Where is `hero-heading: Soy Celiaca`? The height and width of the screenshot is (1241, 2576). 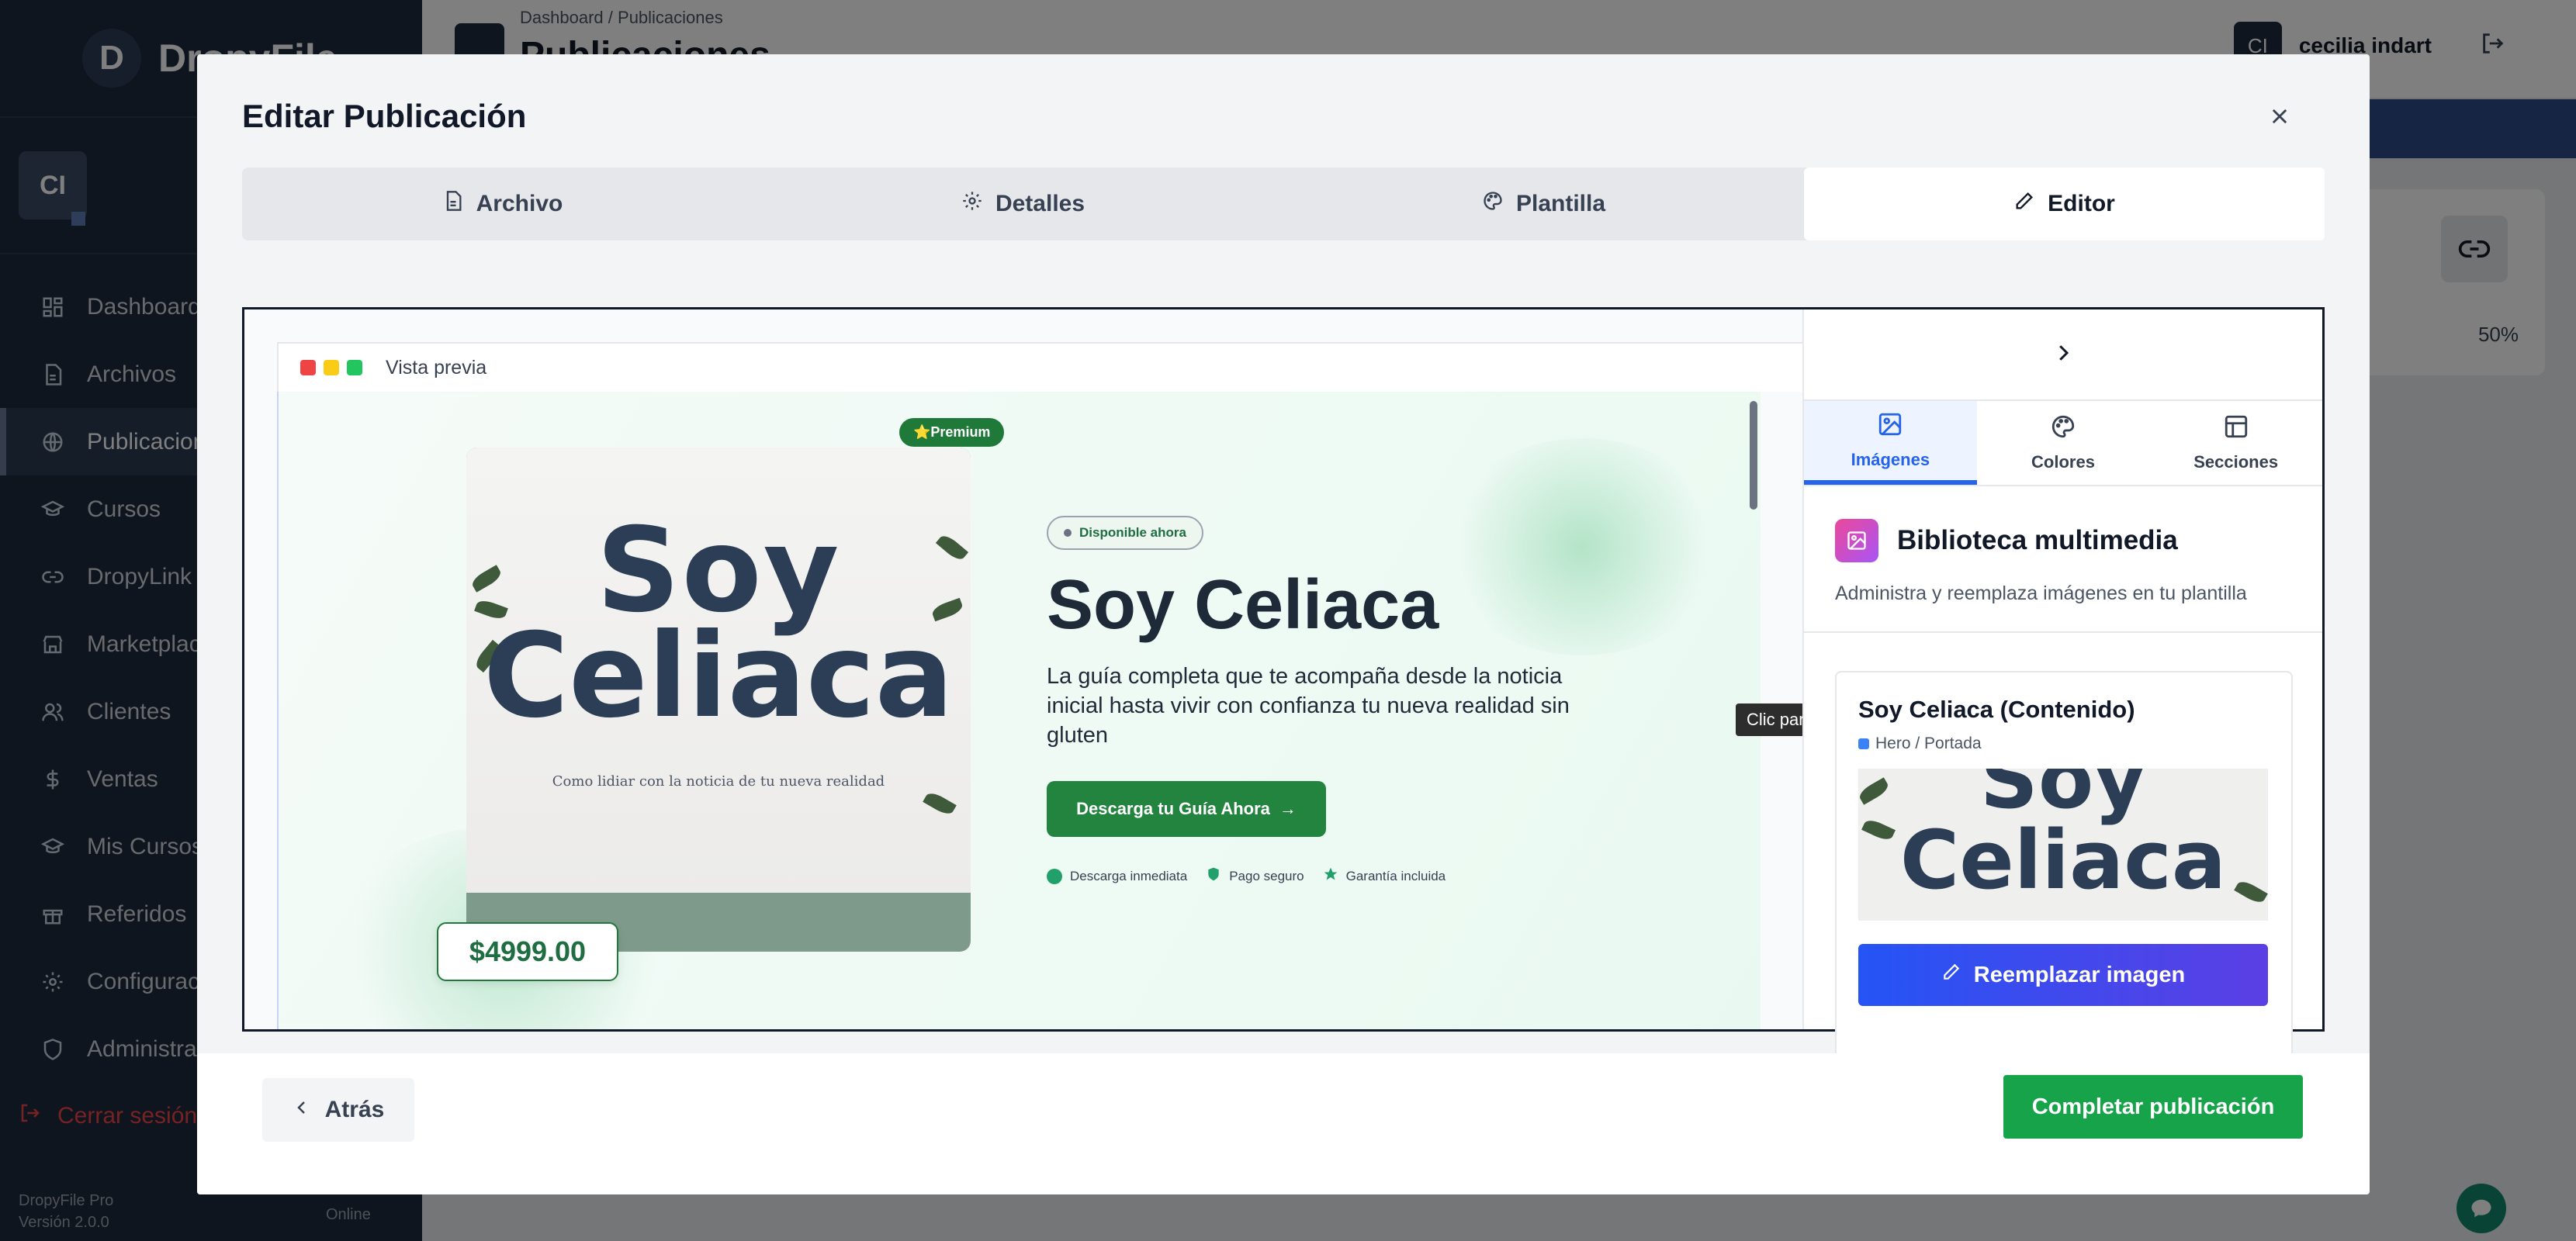 hero-heading: Soy Celiaca is located at coordinates (1243, 605).